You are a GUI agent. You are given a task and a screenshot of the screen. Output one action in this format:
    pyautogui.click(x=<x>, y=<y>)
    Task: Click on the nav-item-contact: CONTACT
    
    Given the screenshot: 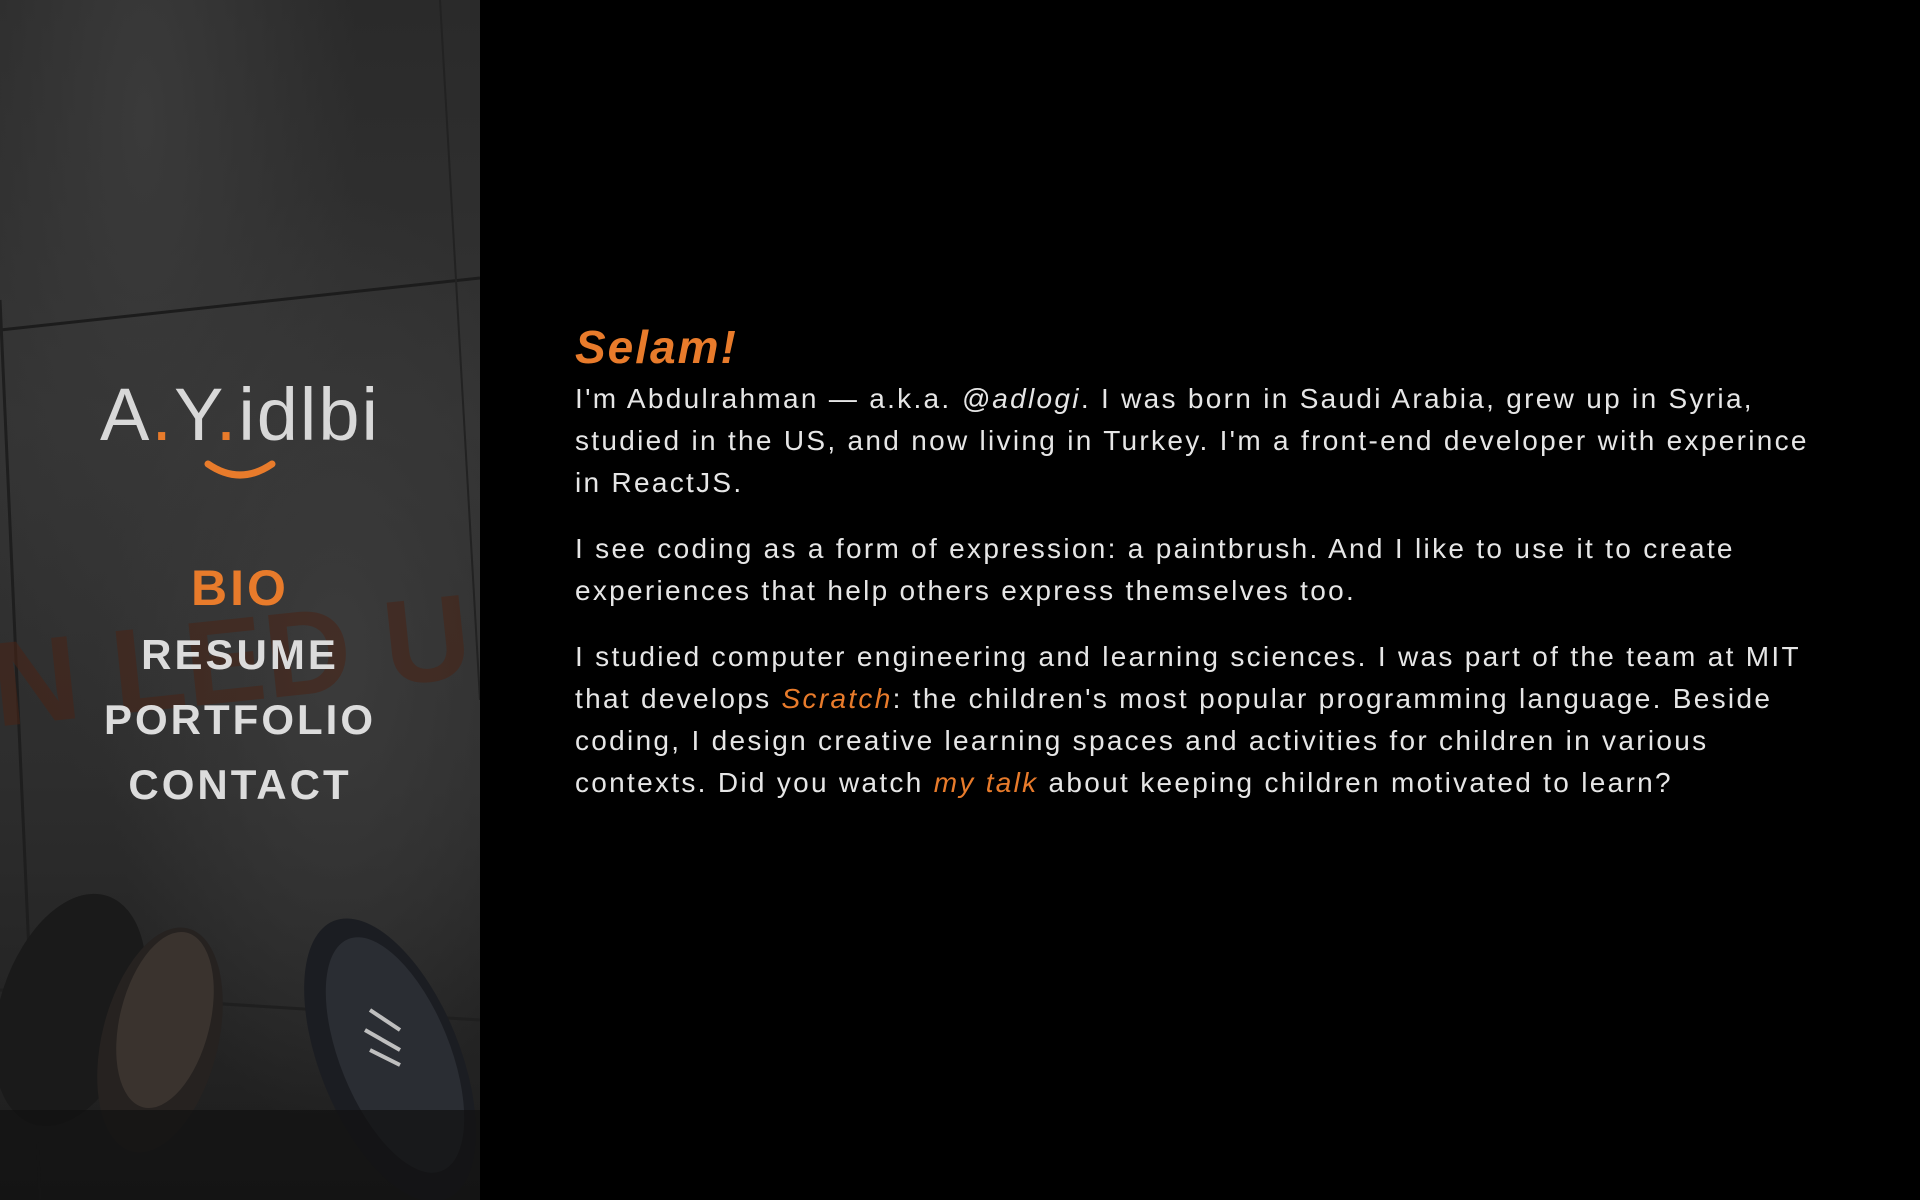 What is the action you would take?
    pyautogui.click(x=240, y=784)
    